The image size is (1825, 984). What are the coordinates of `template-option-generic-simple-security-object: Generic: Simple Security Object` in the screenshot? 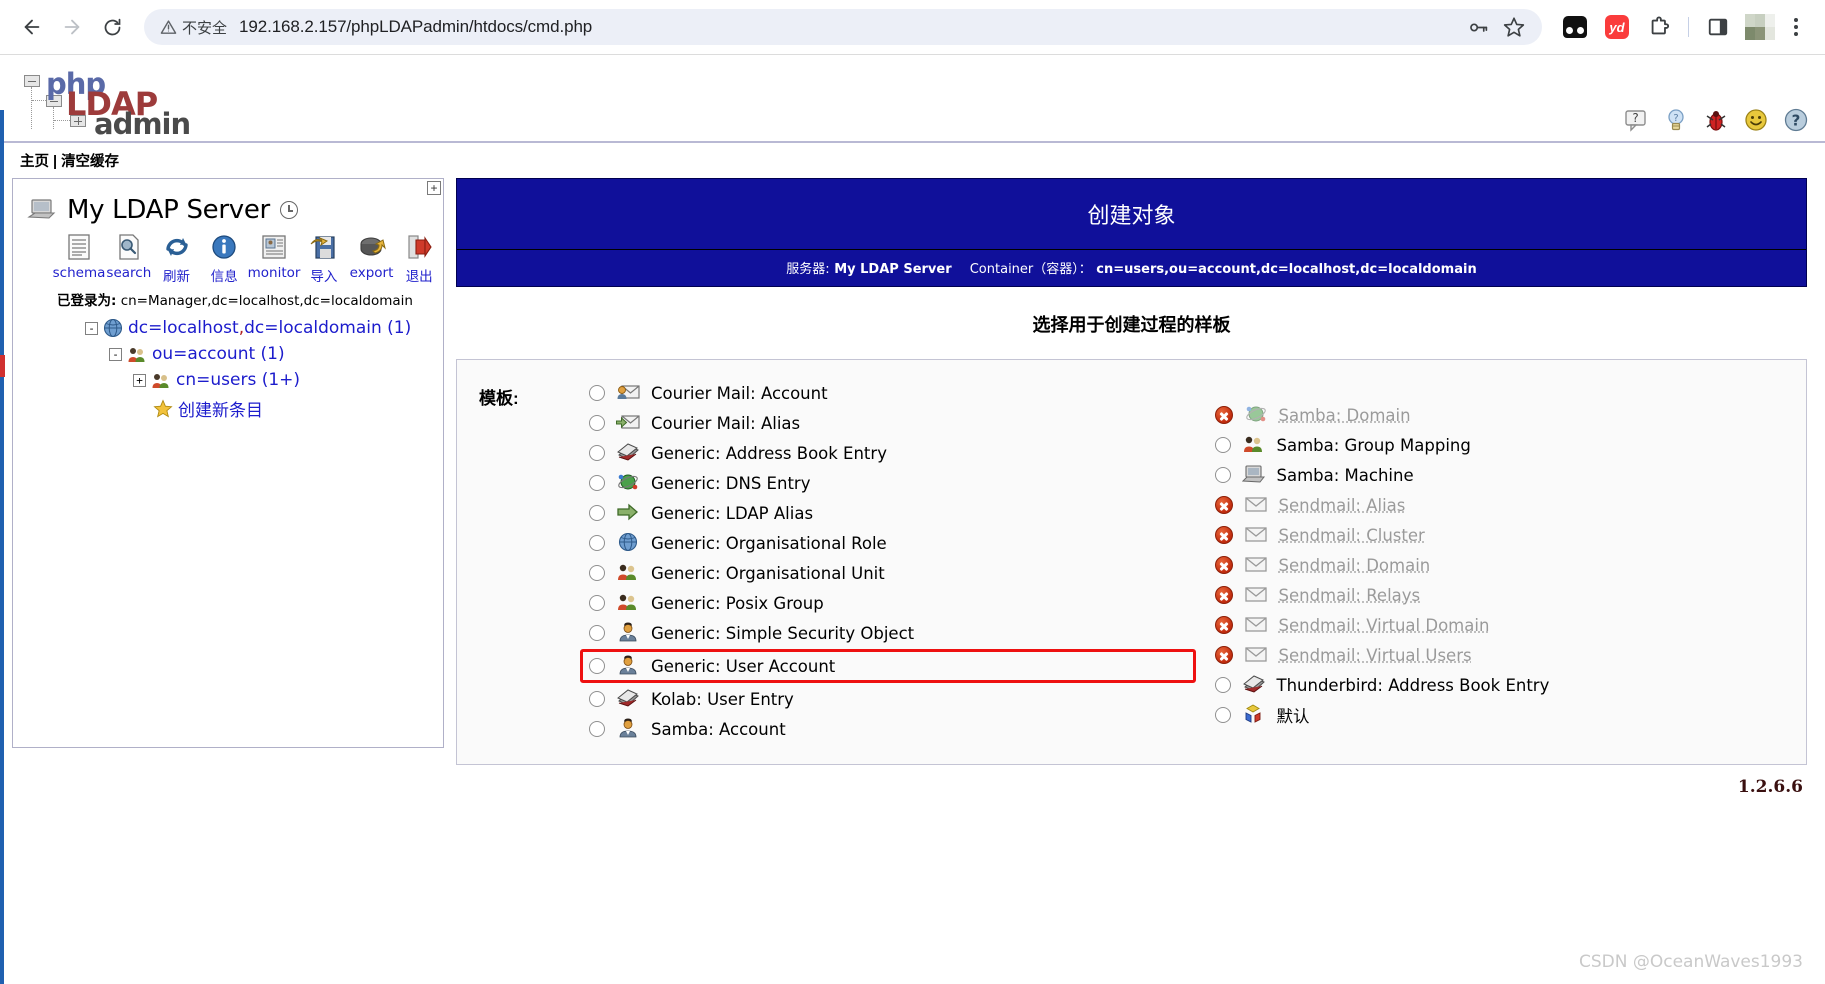 It's located at (888, 633).